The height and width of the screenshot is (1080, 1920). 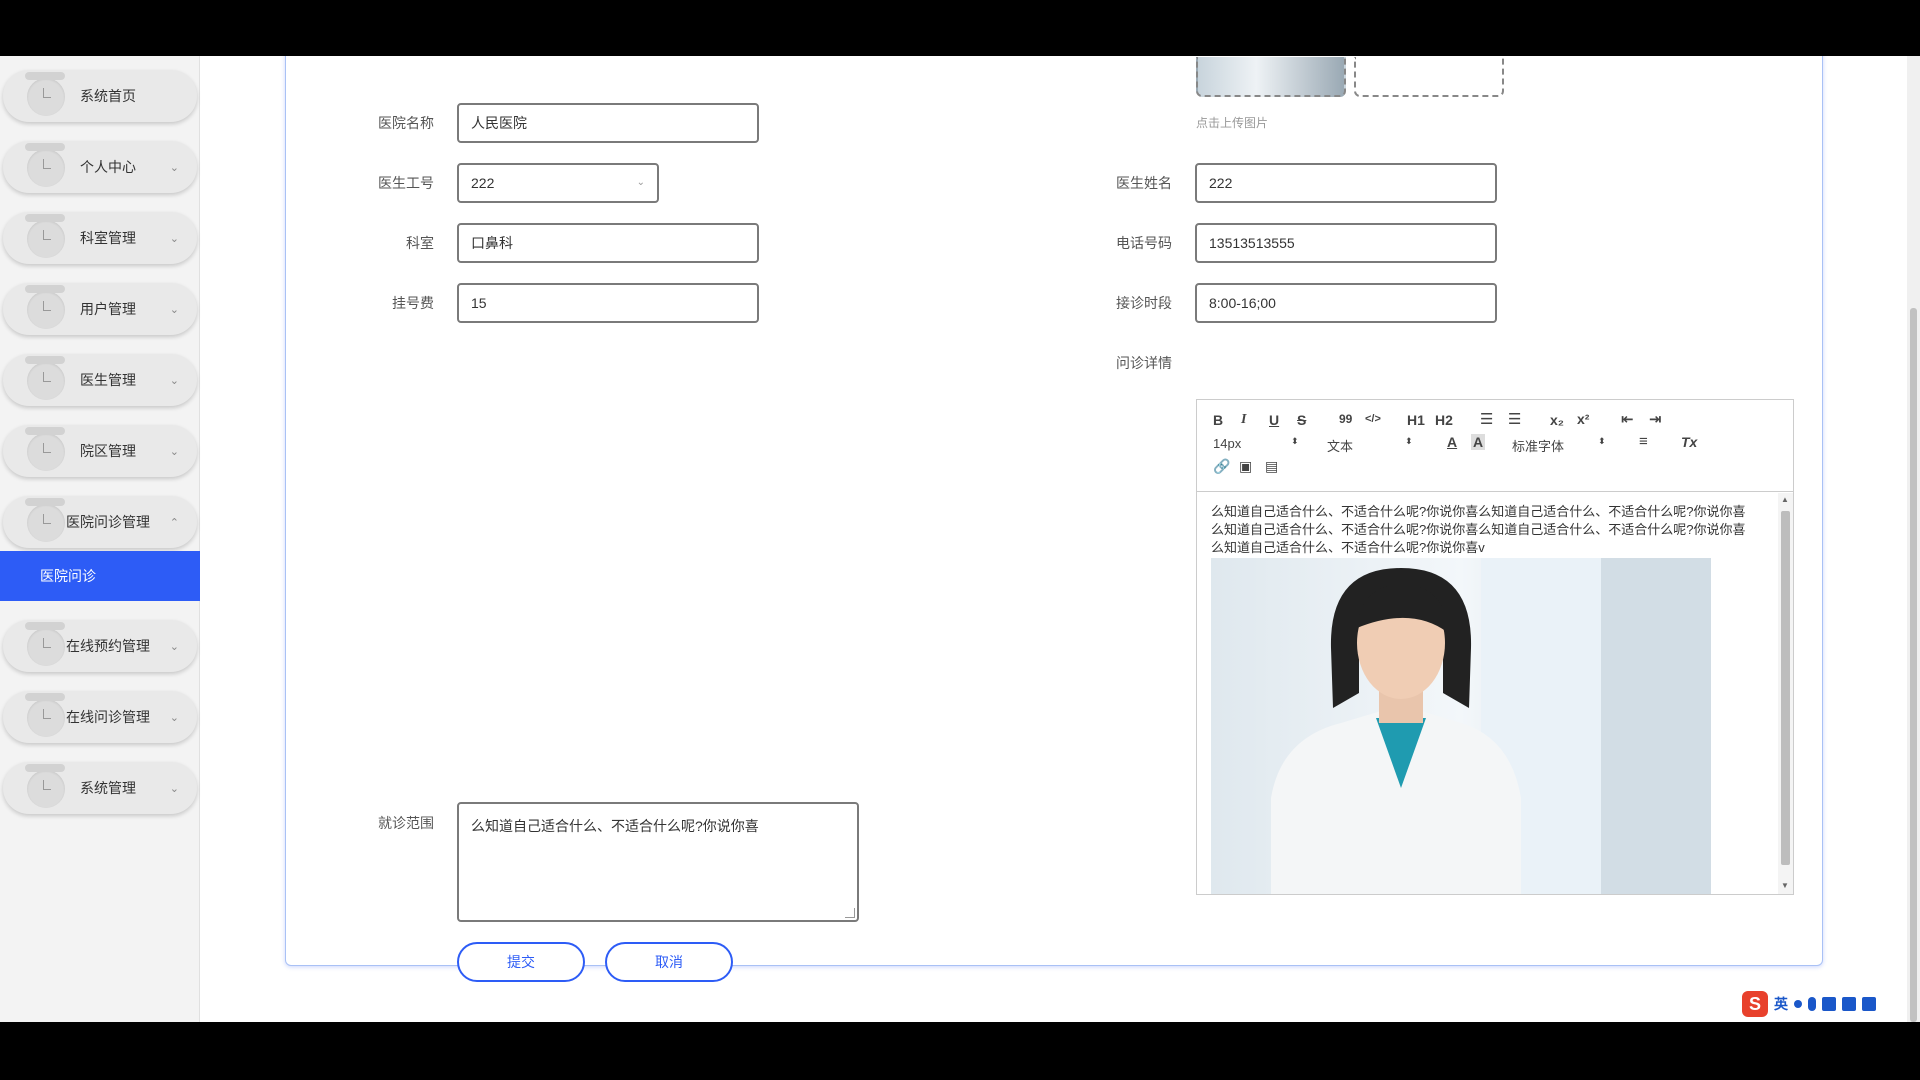 I want to click on editor-scrollbar: ▲ ▼, so click(x=1785, y=693).